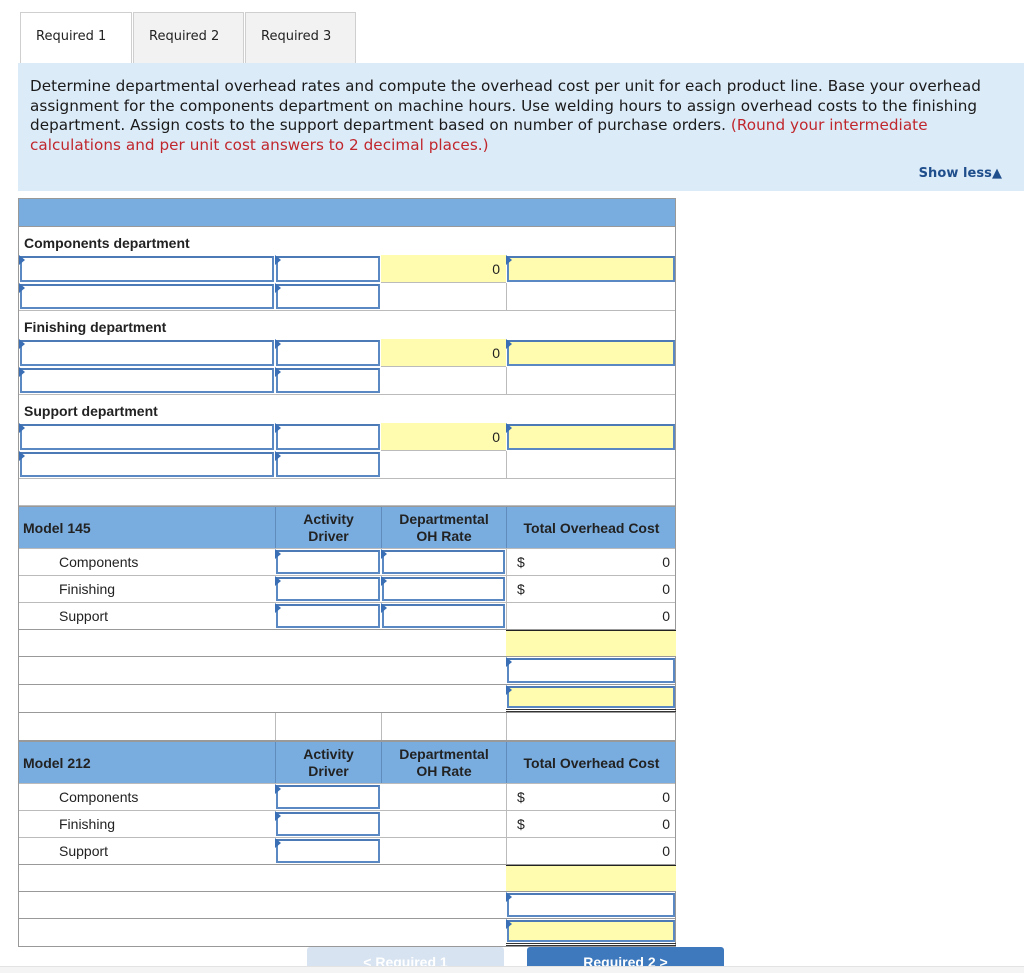 This screenshot has height=973, width=1024. Describe the element at coordinates (347, 699) in the screenshot. I see `model-145-per-unit-row` at that location.